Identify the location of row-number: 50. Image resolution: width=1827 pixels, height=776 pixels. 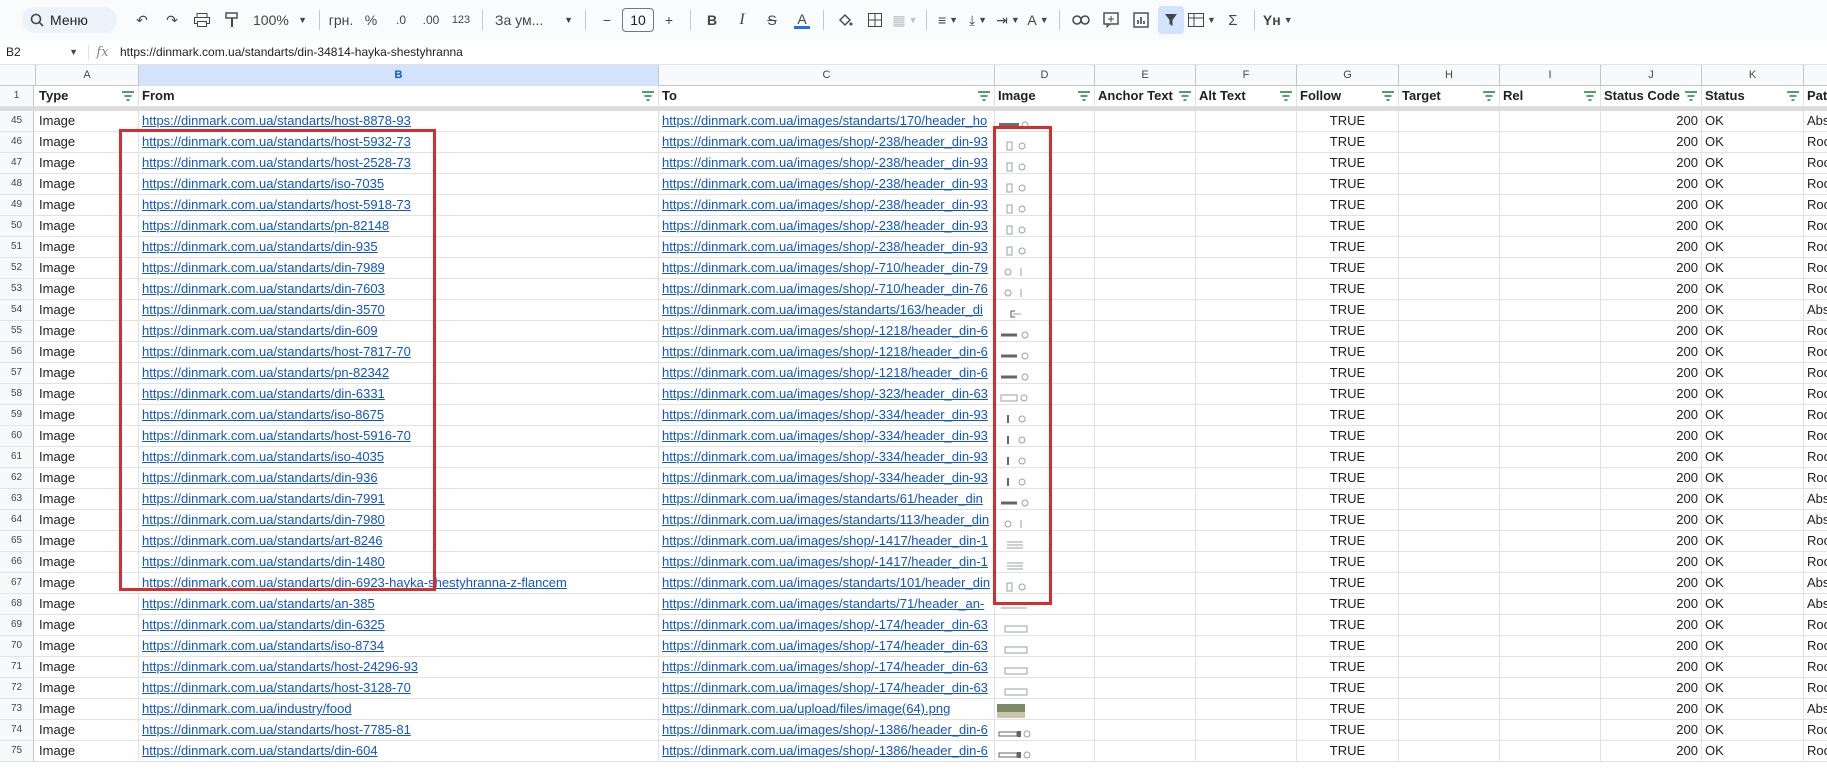
(17, 226).